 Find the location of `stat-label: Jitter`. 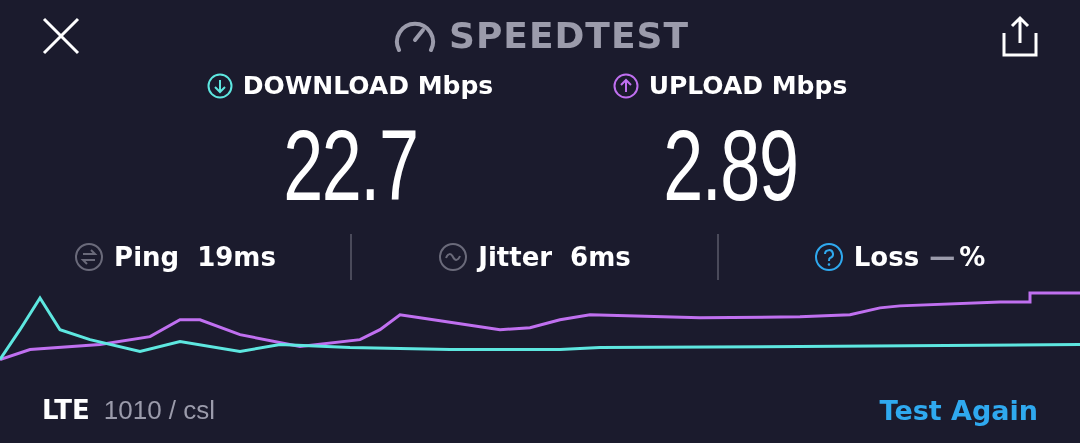

stat-label: Jitter is located at coordinates (515, 257).